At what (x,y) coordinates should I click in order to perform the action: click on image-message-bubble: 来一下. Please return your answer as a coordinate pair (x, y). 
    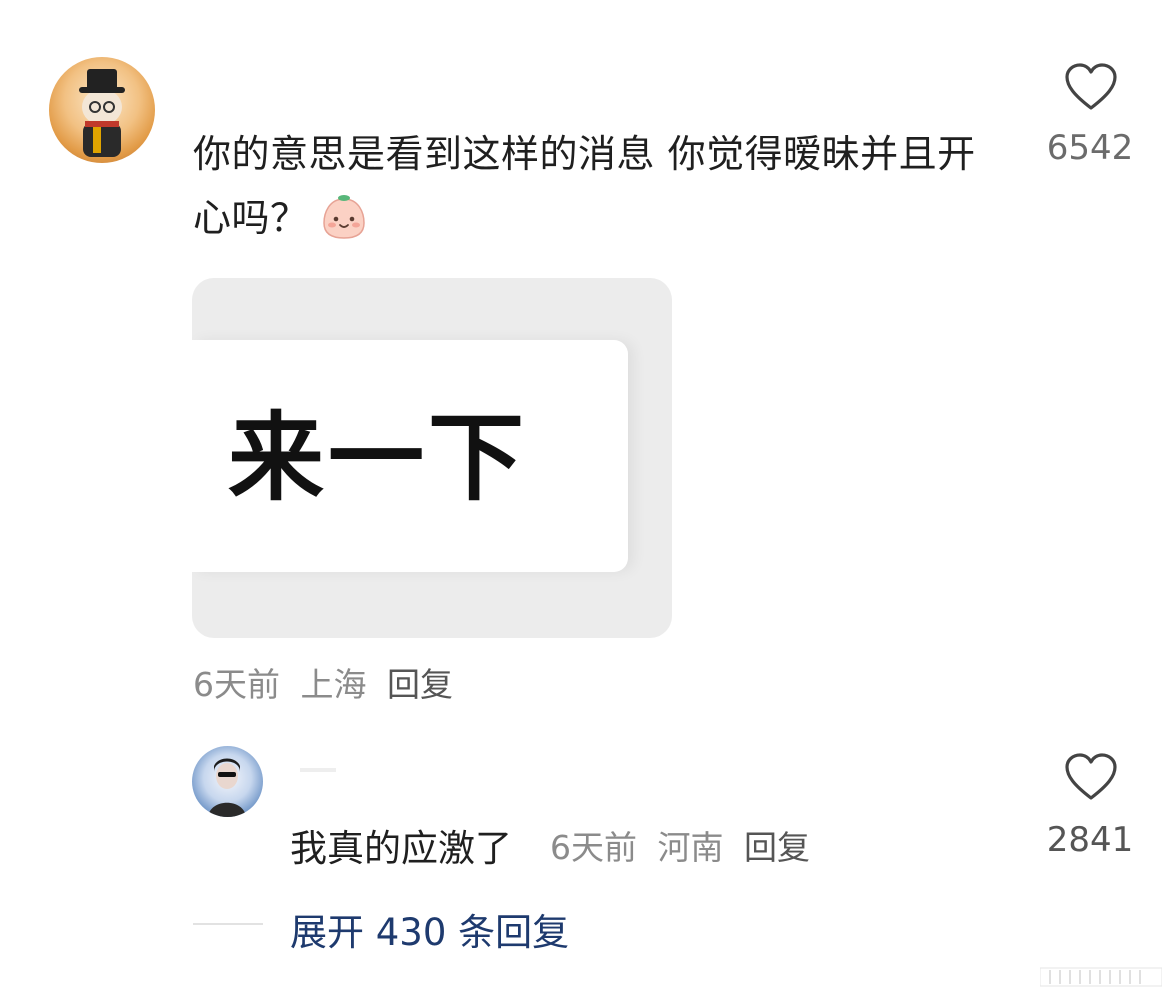
    Looking at the image, I should click on (410, 456).